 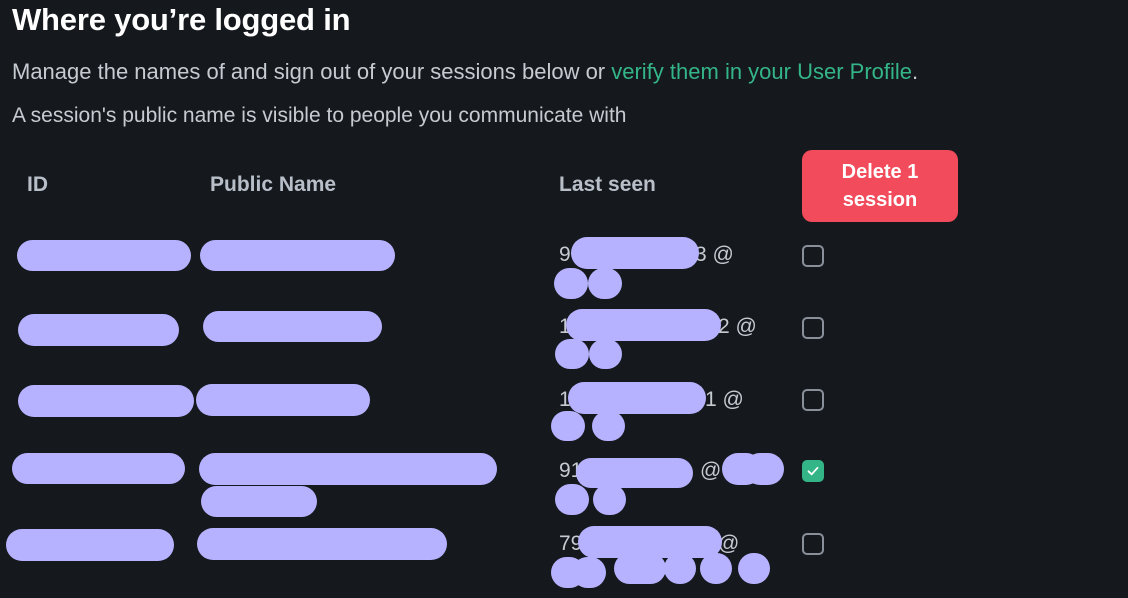 I want to click on last-seen-end: 2 @, so click(x=737, y=326).